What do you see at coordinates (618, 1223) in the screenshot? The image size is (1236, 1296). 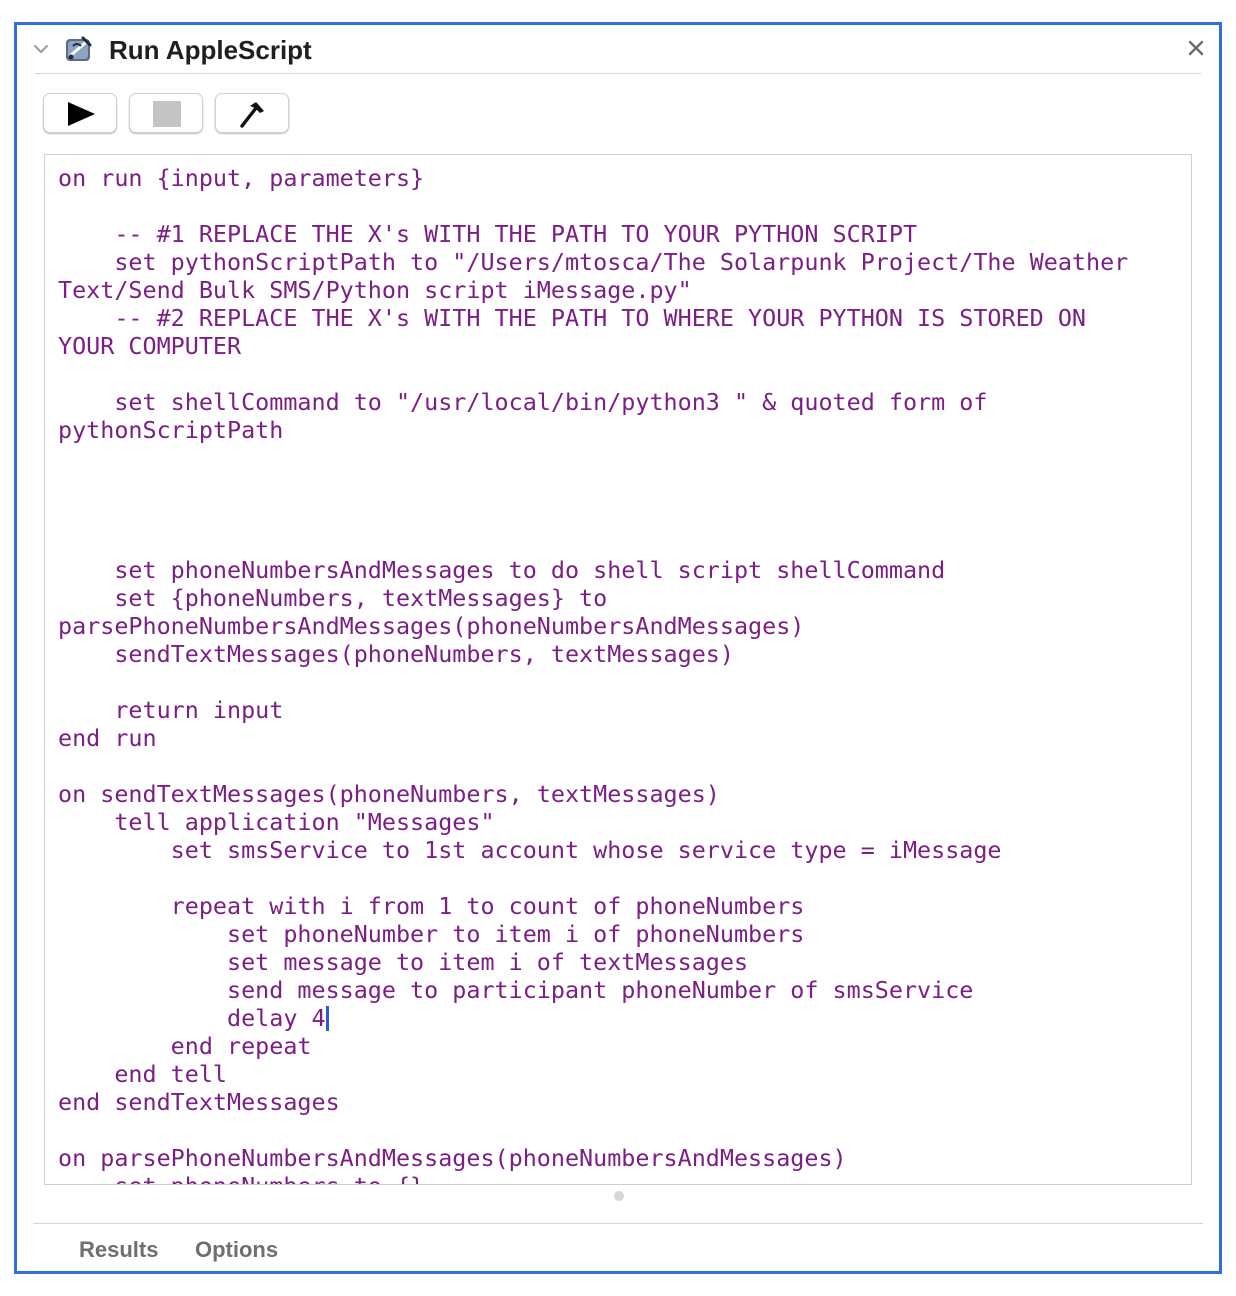 I see `footer-divider` at bounding box center [618, 1223].